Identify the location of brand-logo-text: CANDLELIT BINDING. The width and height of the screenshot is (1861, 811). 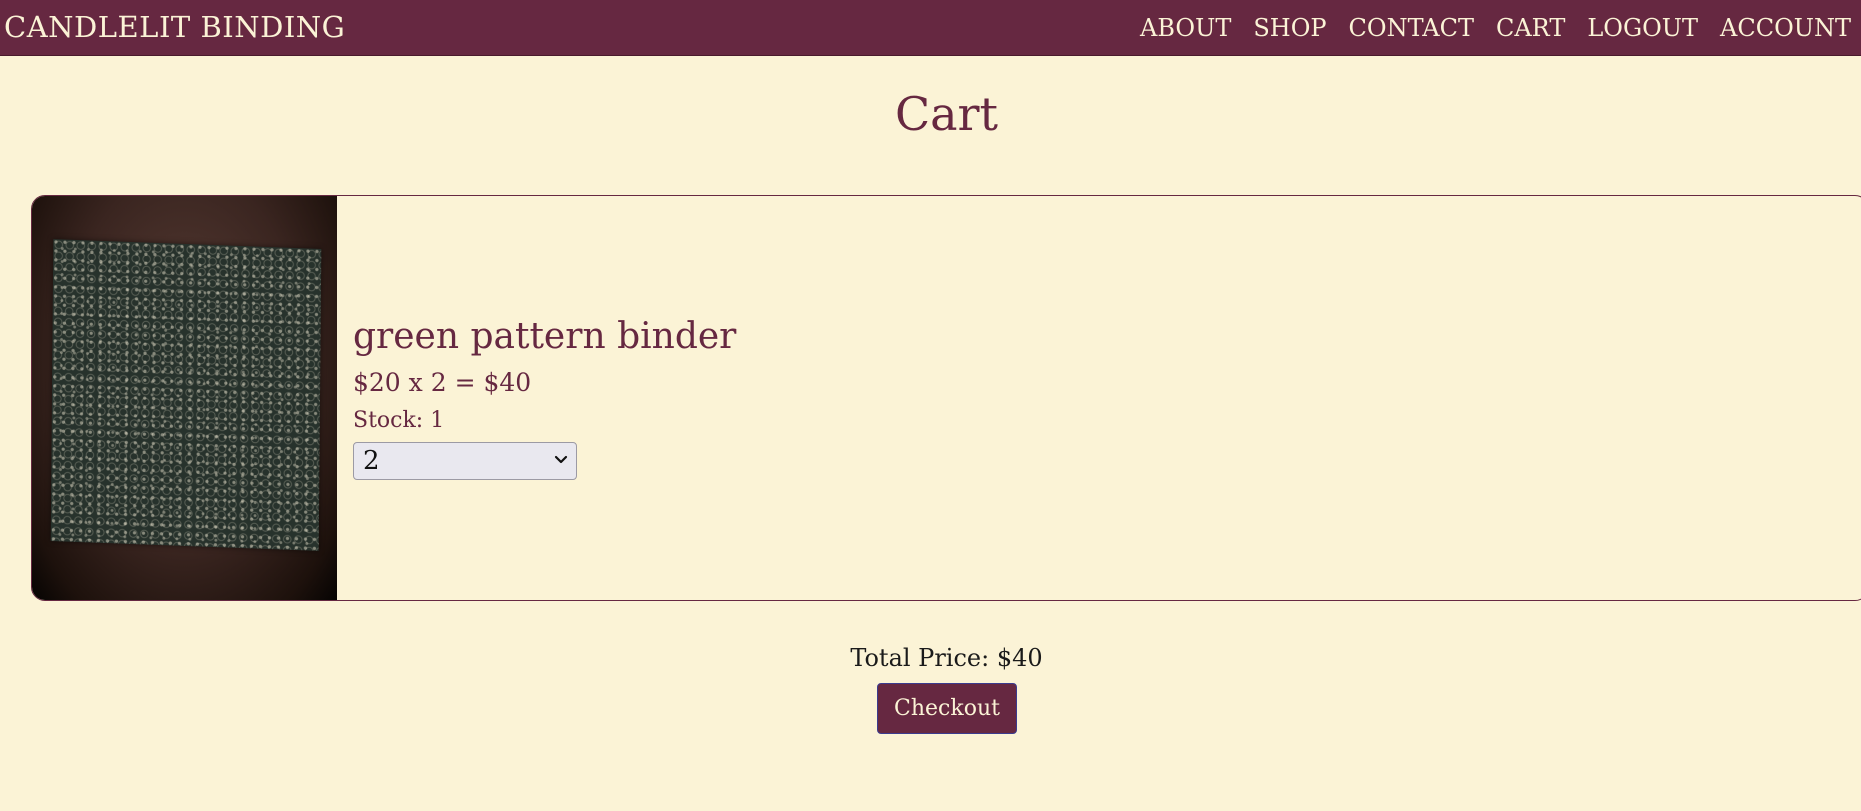
(174, 27).